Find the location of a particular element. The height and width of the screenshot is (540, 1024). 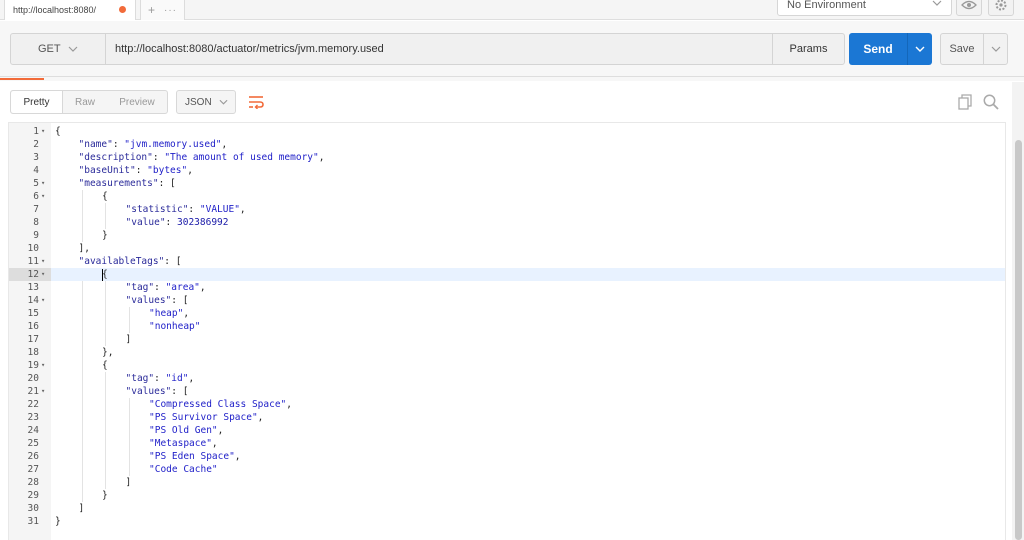

line-number-text: 28 is located at coordinates (33, 482).